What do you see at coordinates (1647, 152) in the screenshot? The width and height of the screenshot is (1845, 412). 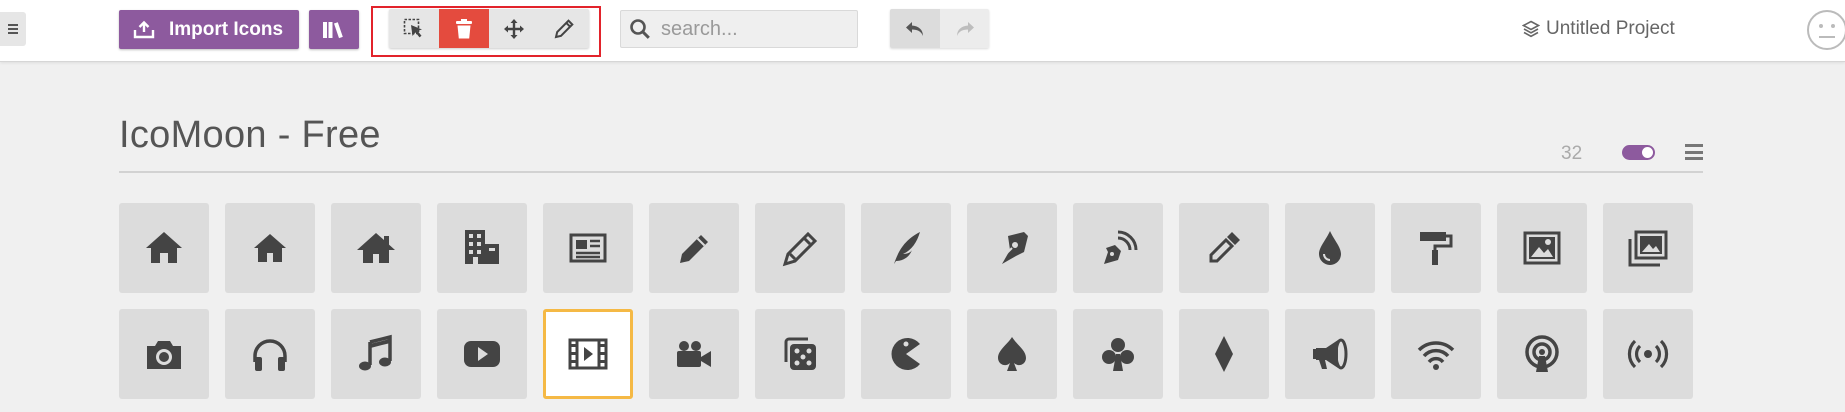 I see `toggle-knob` at bounding box center [1647, 152].